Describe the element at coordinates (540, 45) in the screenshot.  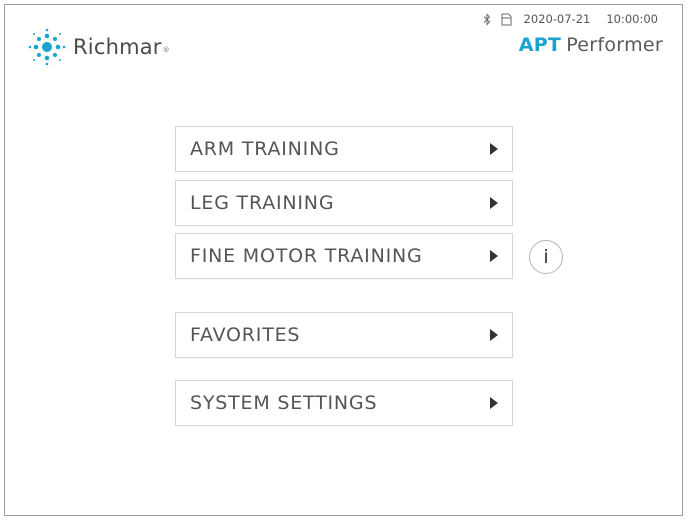
I see `product-prefix: APT` at that location.